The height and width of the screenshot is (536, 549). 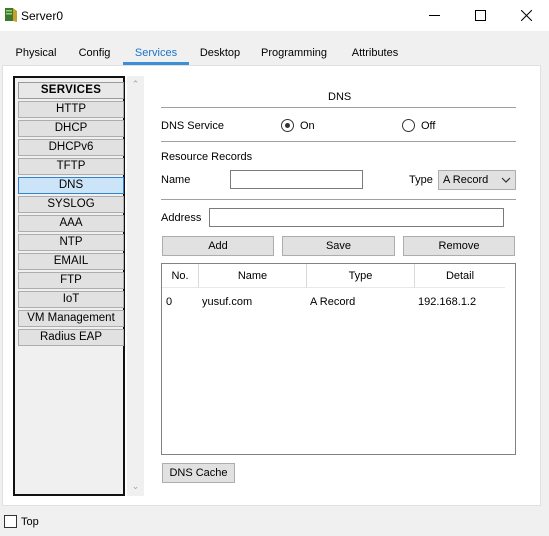 I want to click on service-item-tftp: TFTP, so click(x=71, y=166).